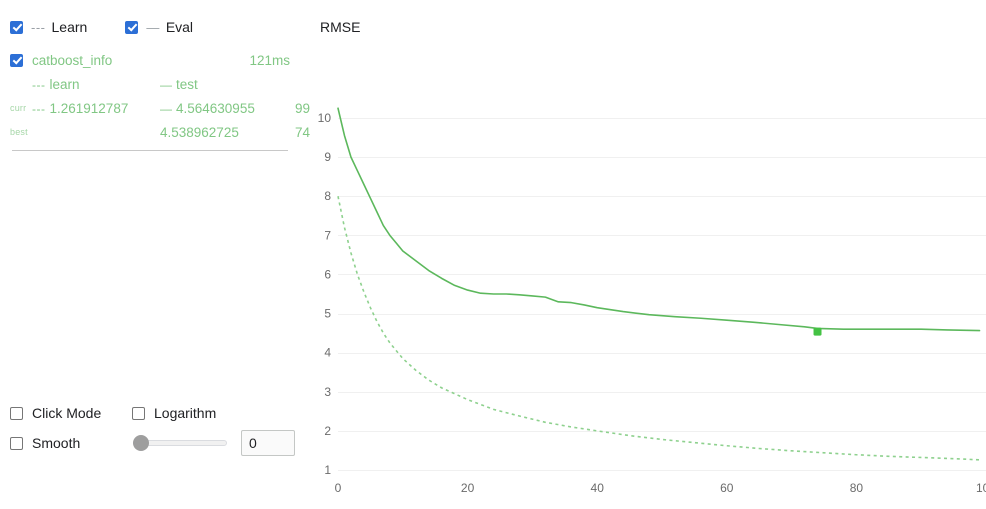 The width and height of the screenshot is (986, 509). I want to click on column-header-learn: --- learn, so click(96, 84).